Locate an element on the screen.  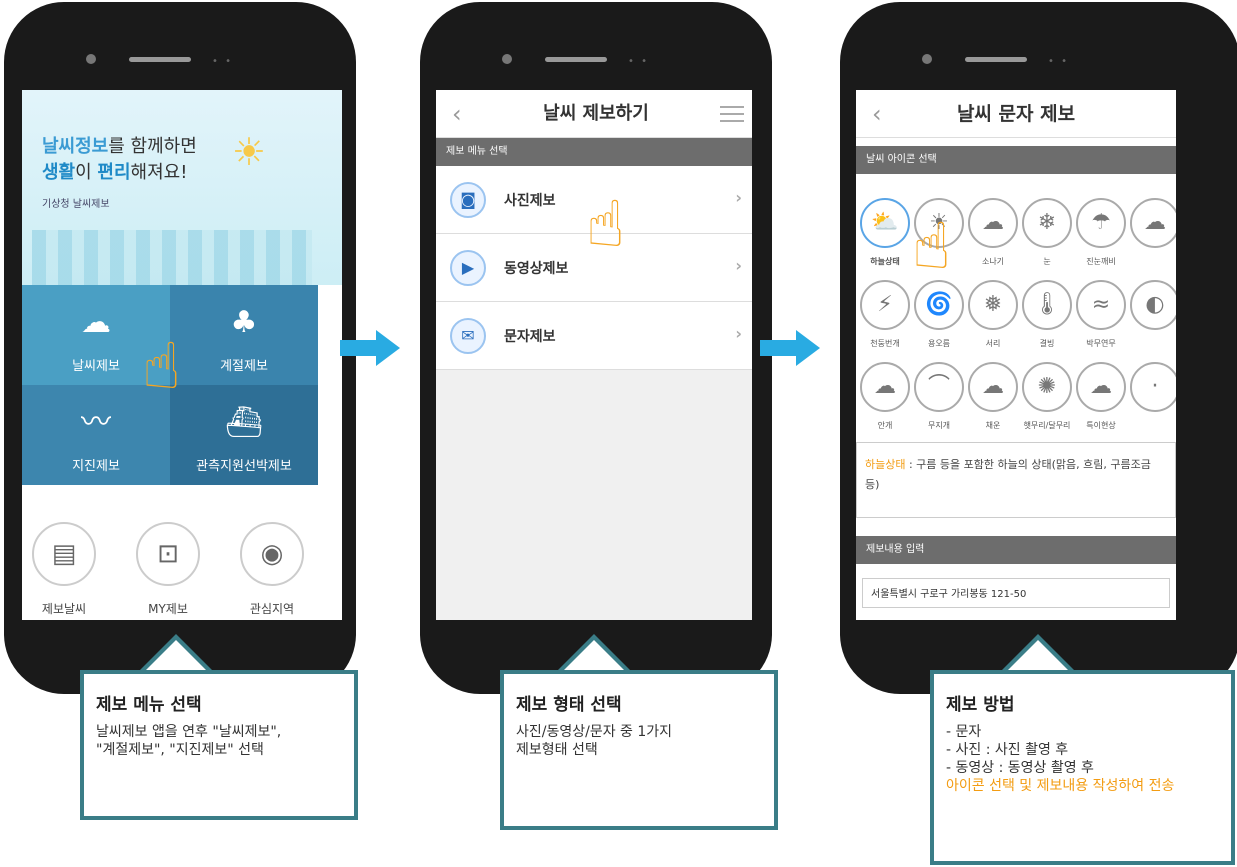
tornado-icon: 🌀 is located at coordinates (939, 305).